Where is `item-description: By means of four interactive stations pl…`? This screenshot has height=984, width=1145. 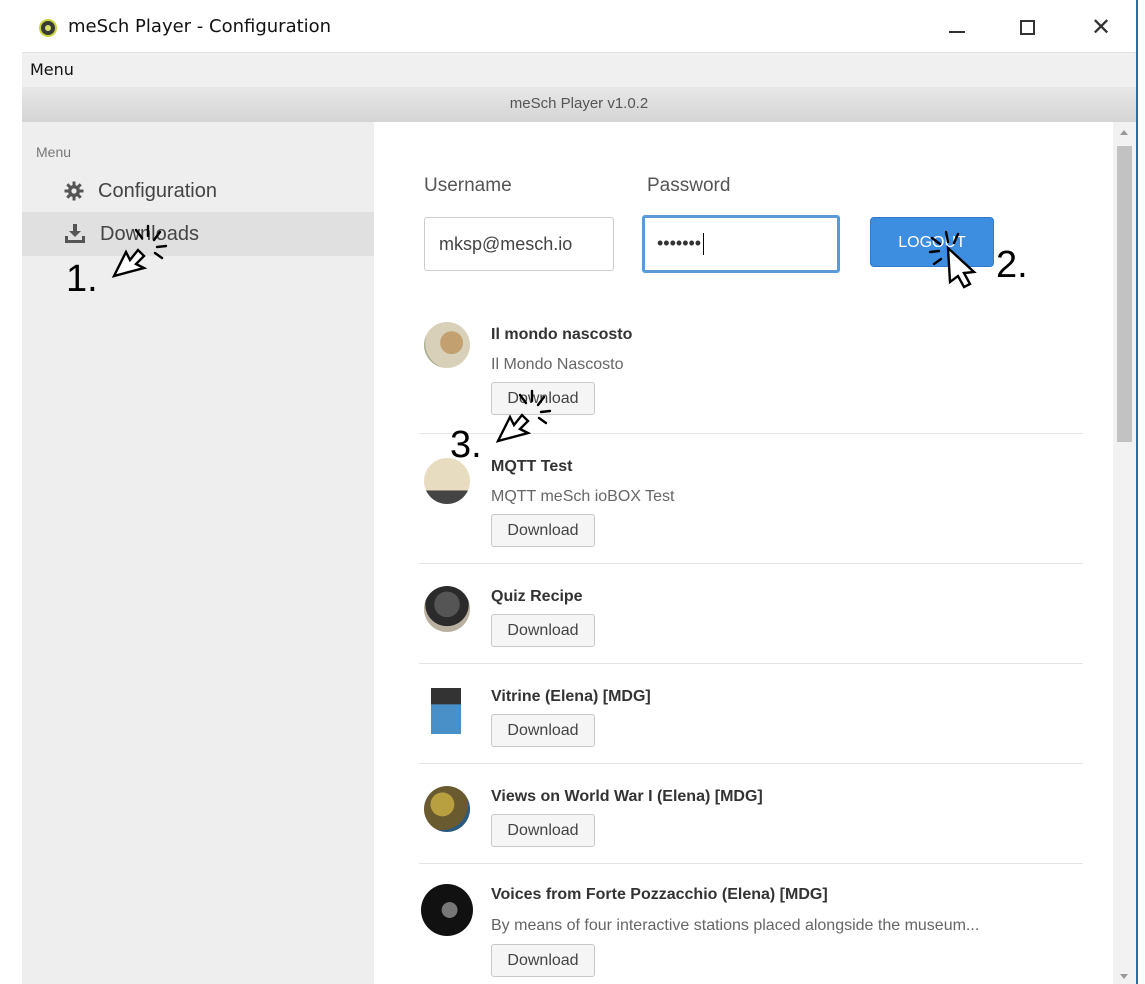
item-description: By means of four interactive stations pl… is located at coordinates (735, 925).